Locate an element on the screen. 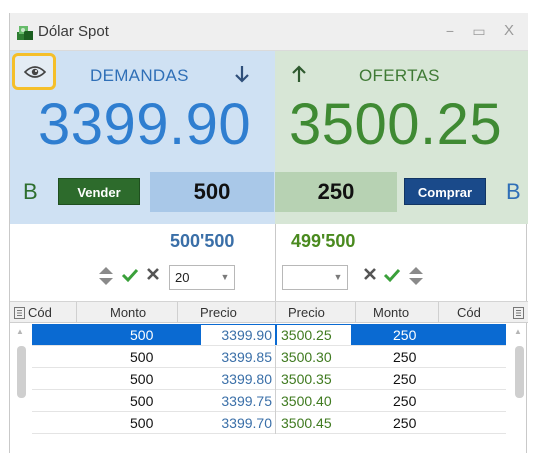  table-row: 500 3399.70 3500.45 250 is located at coordinates (269, 423).